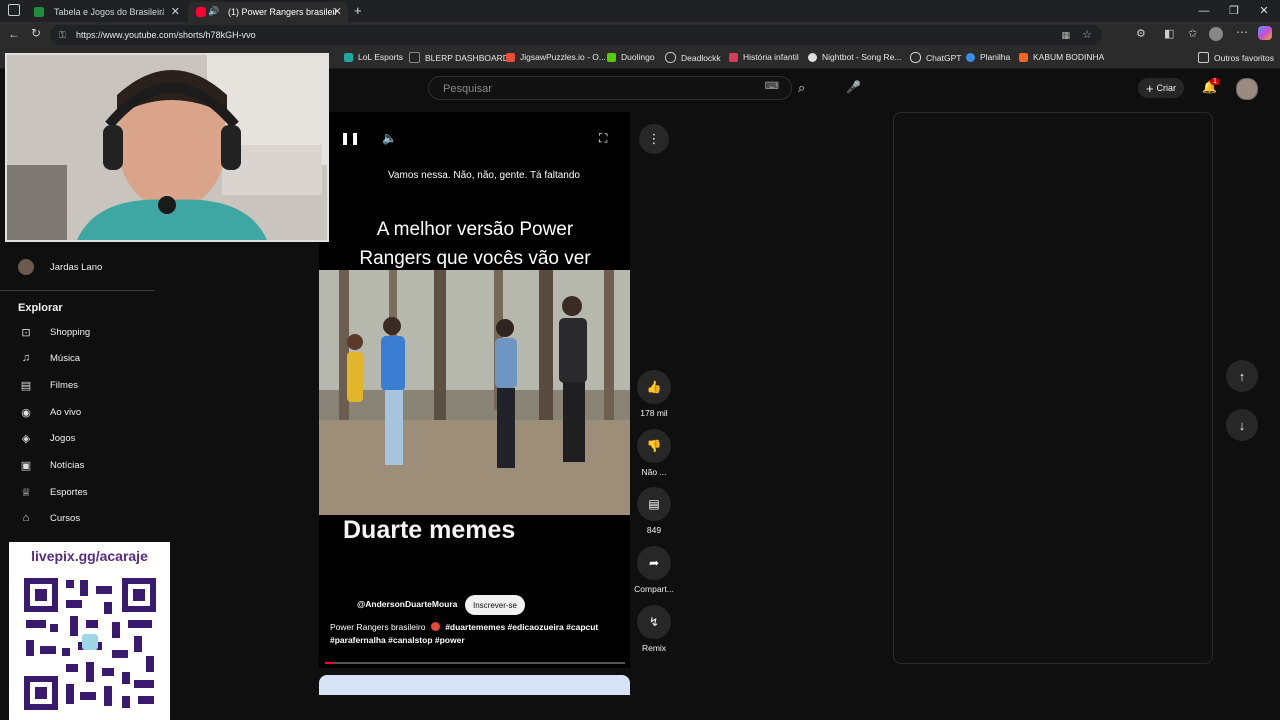  What do you see at coordinates (593, 89) in the screenshot?
I see `search-input` at bounding box center [593, 89].